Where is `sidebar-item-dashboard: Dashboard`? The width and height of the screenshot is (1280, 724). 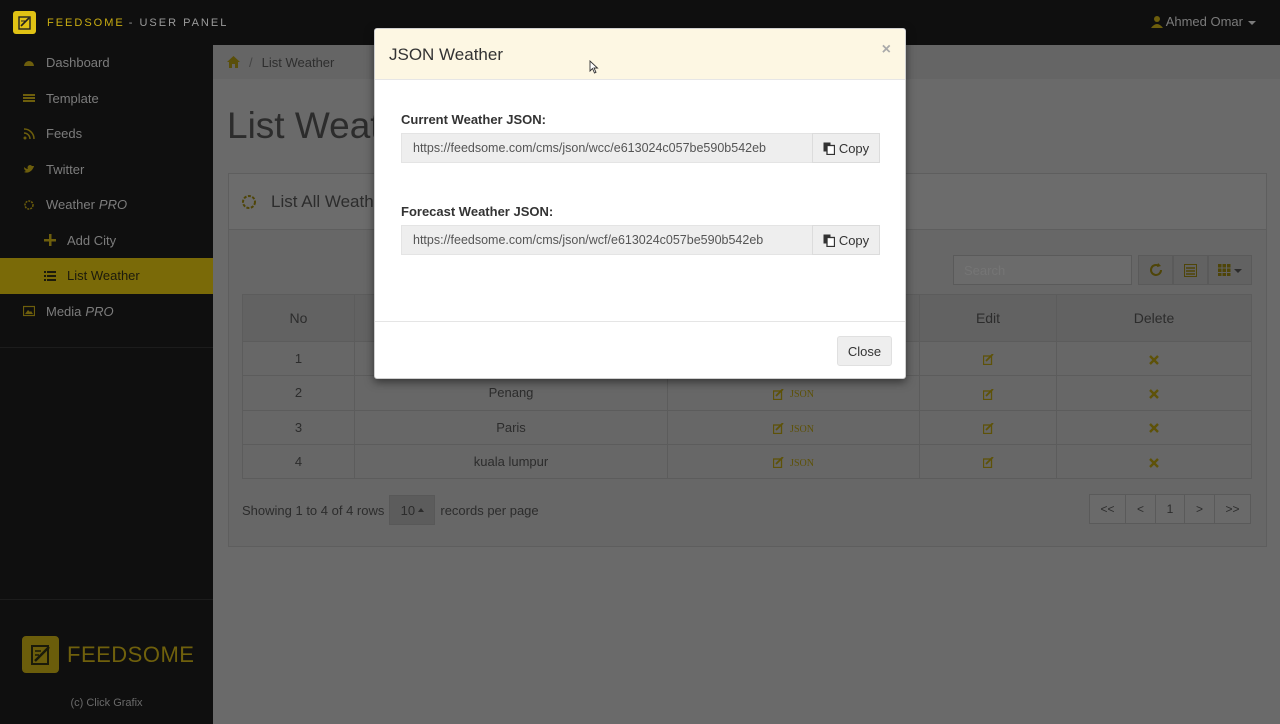
sidebar-item-dashboard: Dashboard is located at coordinates (106, 63).